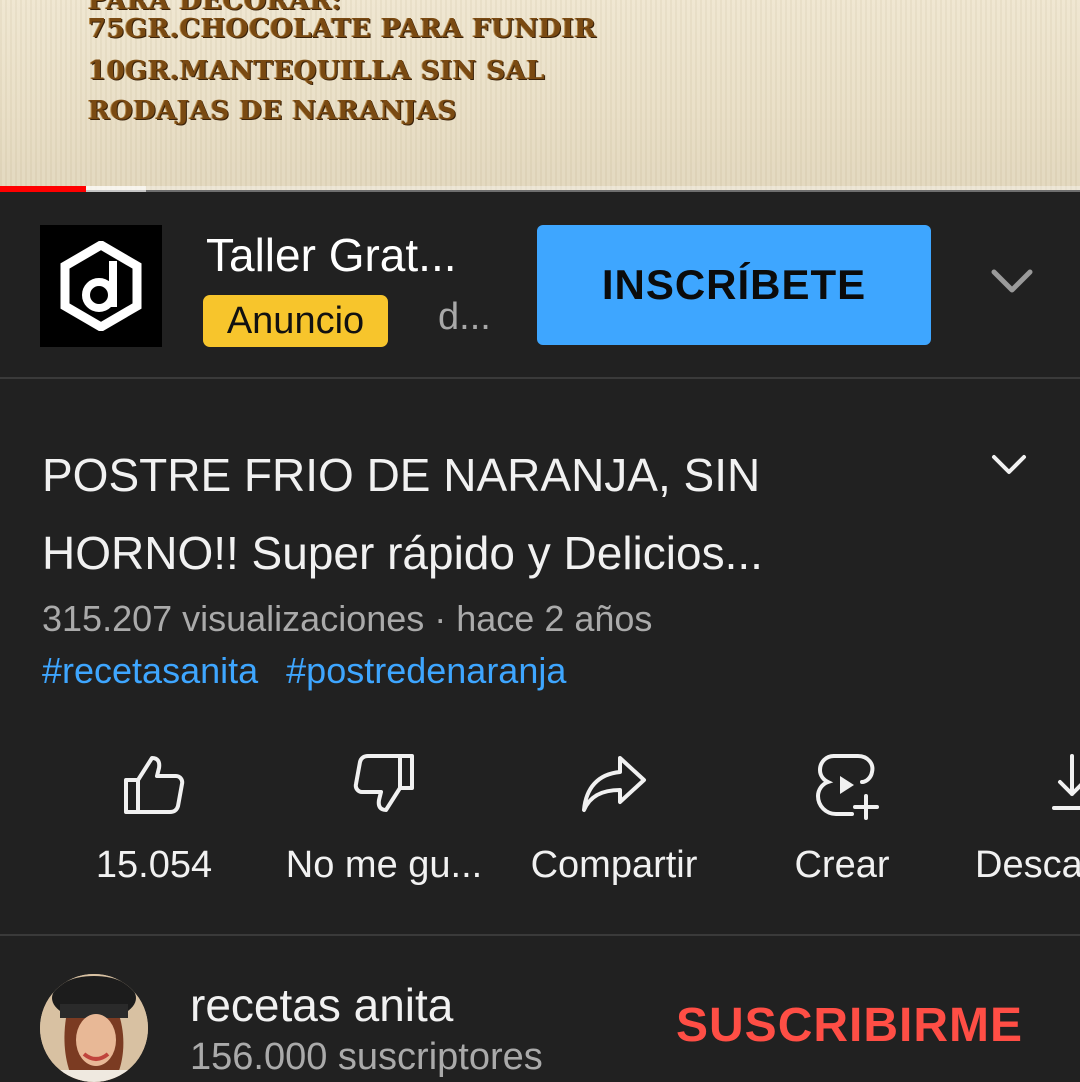 This screenshot has height=1082, width=1080. I want to click on hashtag-link: #recetasanita, so click(150, 670).